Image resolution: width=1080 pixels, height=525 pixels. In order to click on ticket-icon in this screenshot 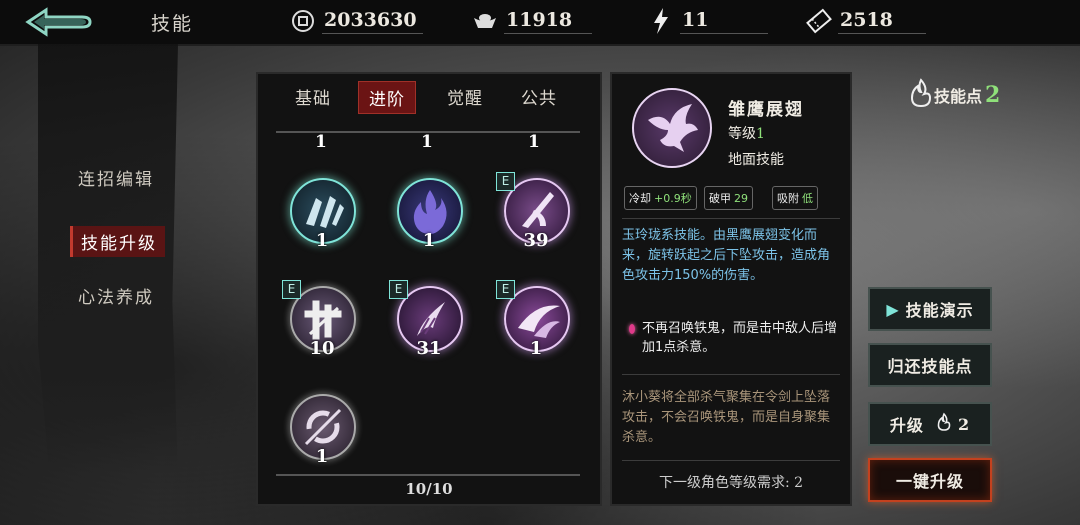, I will do `click(819, 21)`.